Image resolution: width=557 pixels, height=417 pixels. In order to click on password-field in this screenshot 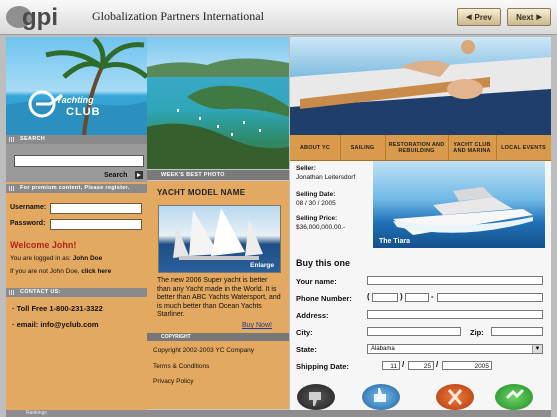, I will do `click(96, 224)`.